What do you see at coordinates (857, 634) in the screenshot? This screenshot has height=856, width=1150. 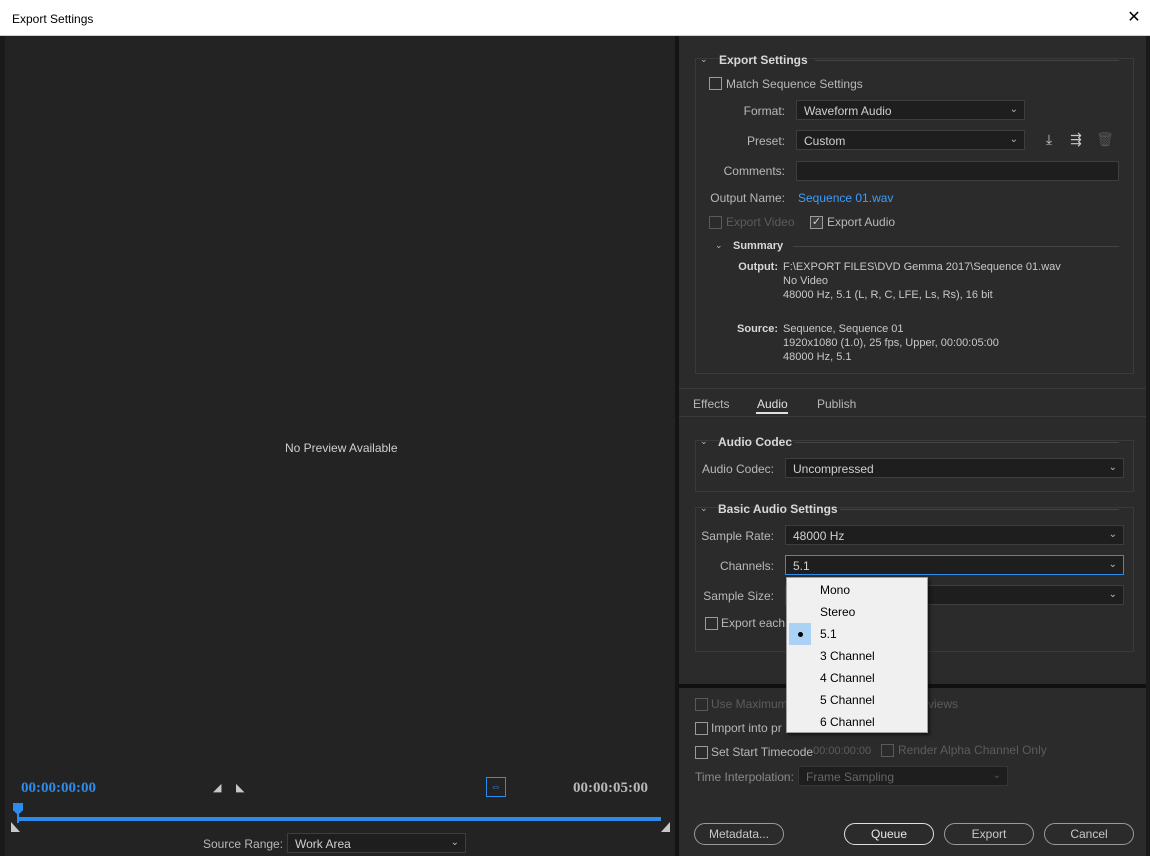 I see `menu-item-5-1: 5.1` at bounding box center [857, 634].